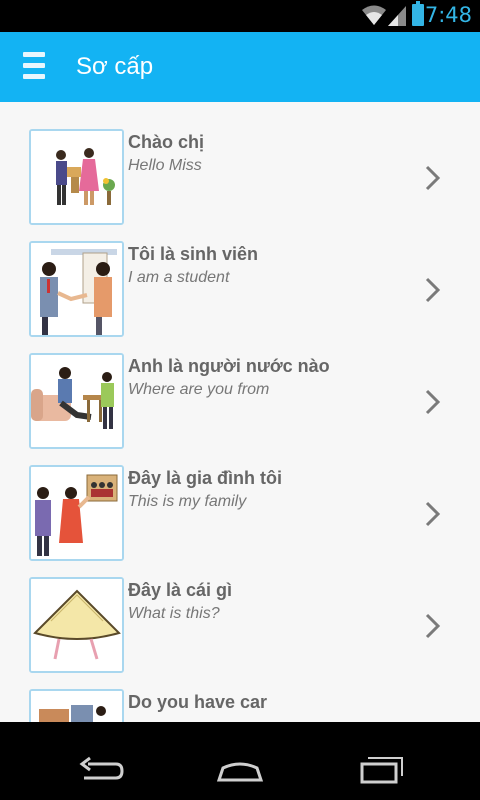 This screenshot has height=800, width=480. Describe the element at coordinates (199, 389) in the screenshot. I see `lesson-subtitle: Where are you from` at that location.